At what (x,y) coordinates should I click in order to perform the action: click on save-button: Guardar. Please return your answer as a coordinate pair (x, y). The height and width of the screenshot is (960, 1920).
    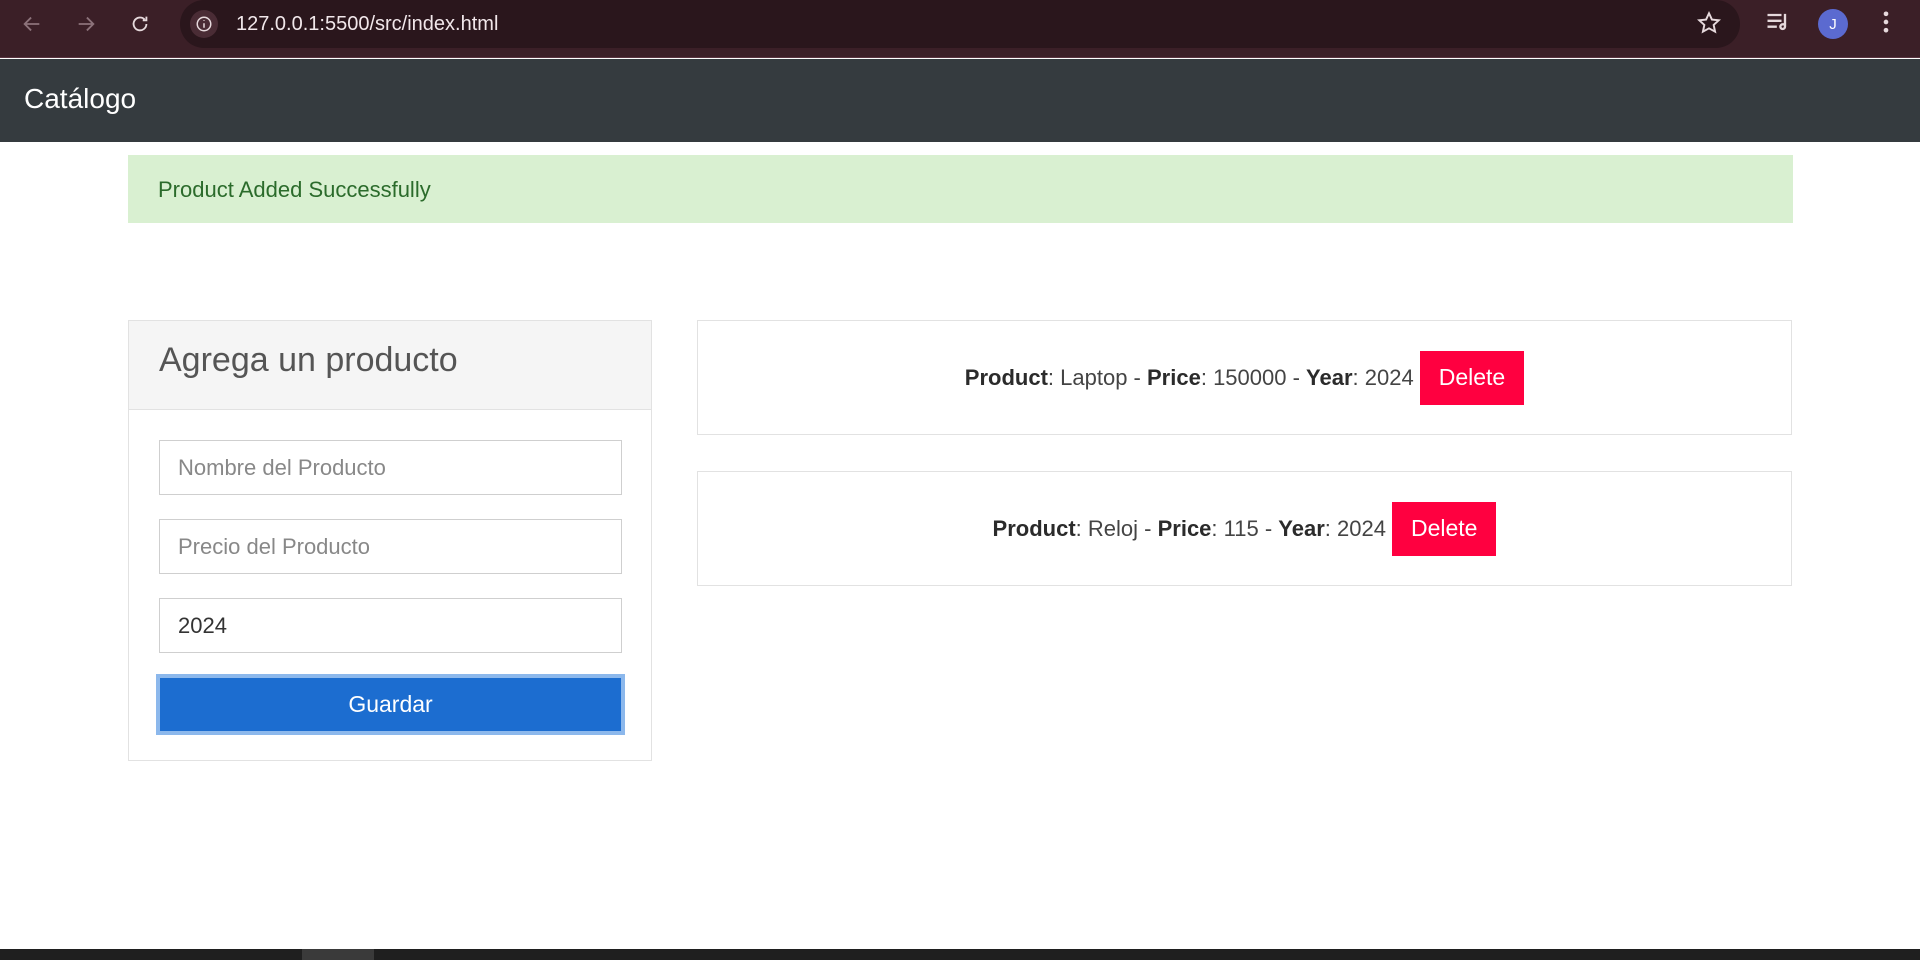
    Looking at the image, I should click on (390, 704).